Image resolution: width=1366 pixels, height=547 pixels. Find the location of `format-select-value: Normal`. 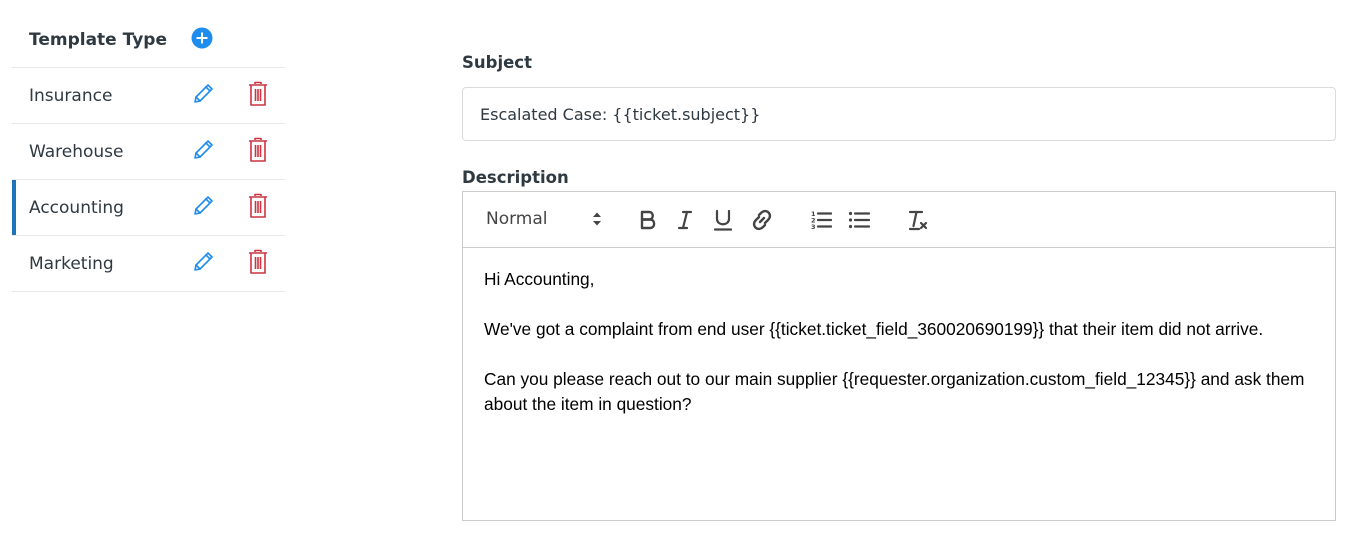

format-select-value: Normal is located at coordinates (517, 219).